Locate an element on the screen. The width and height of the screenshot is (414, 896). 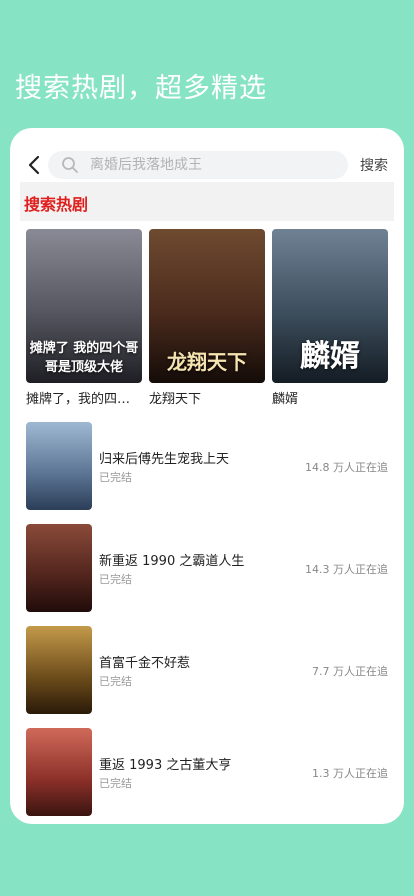
viewer-count: 1.3 万人正在追 is located at coordinates (350, 773).